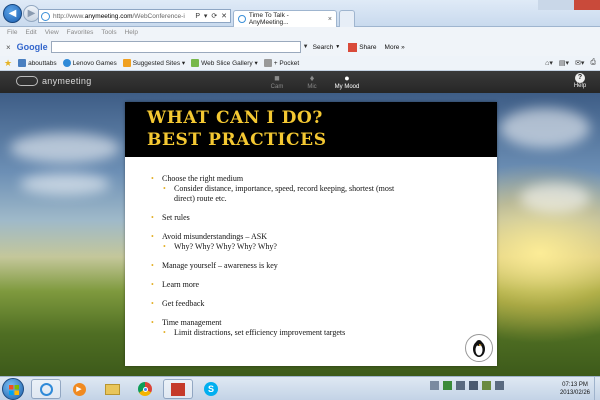 The width and height of the screenshot is (600, 400). What do you see at coordinates (66, 63) in the screenshot?
I see `globe-icon` at bounding box center [66, 63].